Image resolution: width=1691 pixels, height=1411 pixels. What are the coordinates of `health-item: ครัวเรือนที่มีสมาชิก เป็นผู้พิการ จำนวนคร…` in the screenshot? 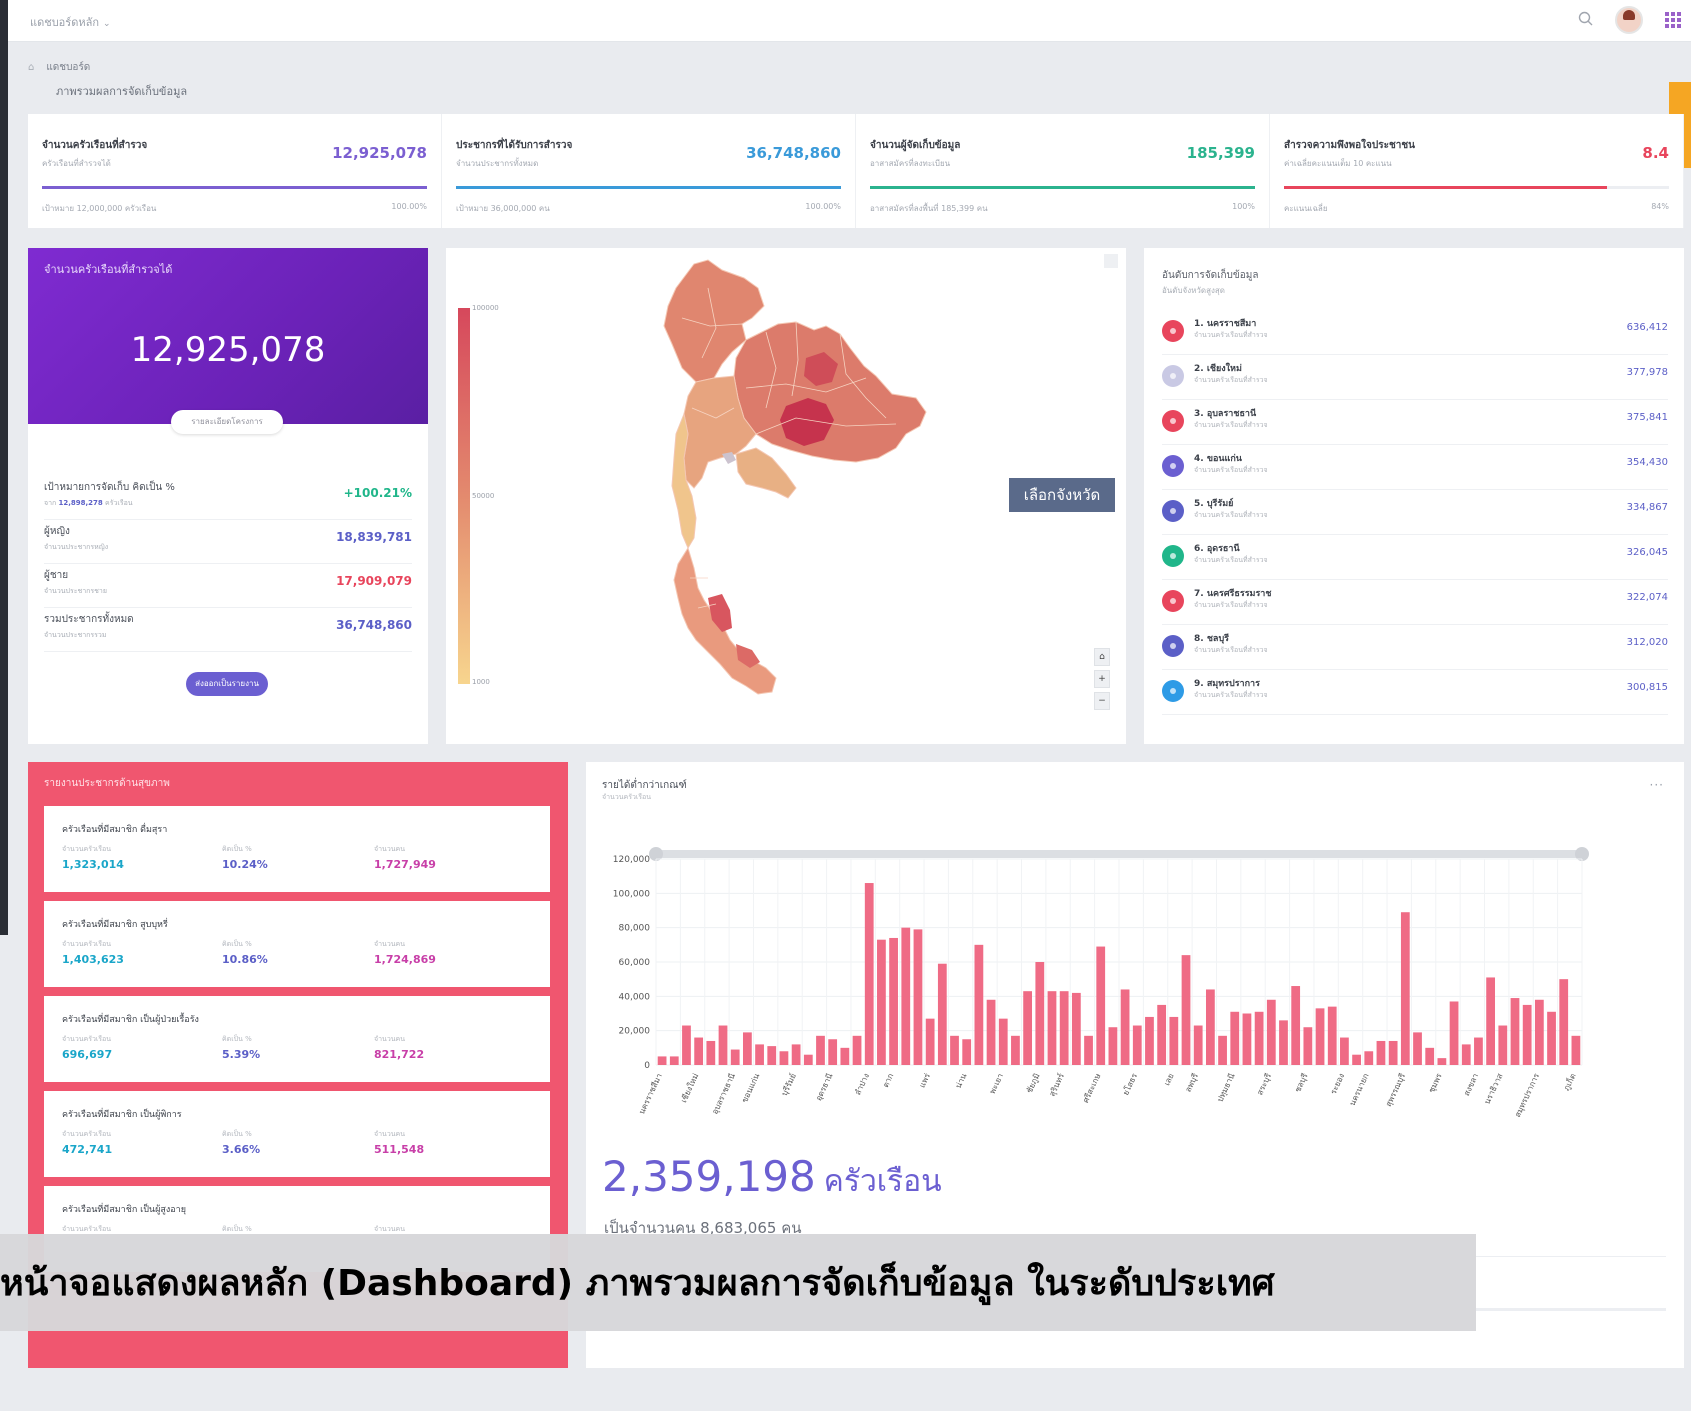 It's located at (297, 1134).